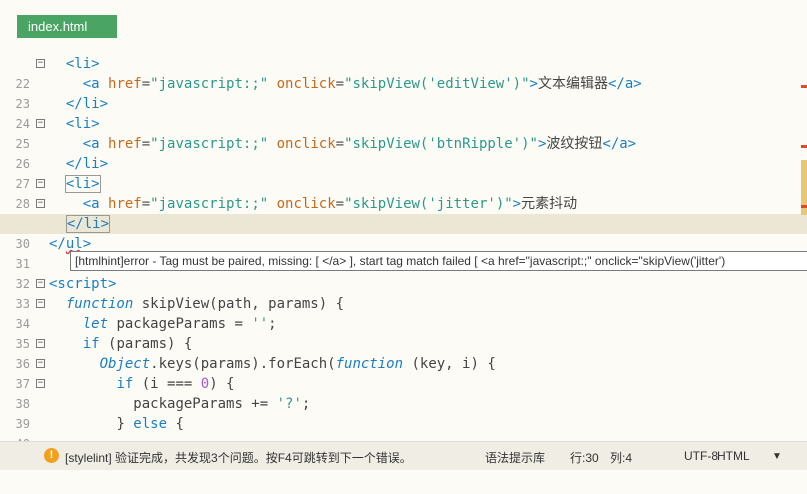  I want to click on code-line: 24 </li>, so click(403, 112).